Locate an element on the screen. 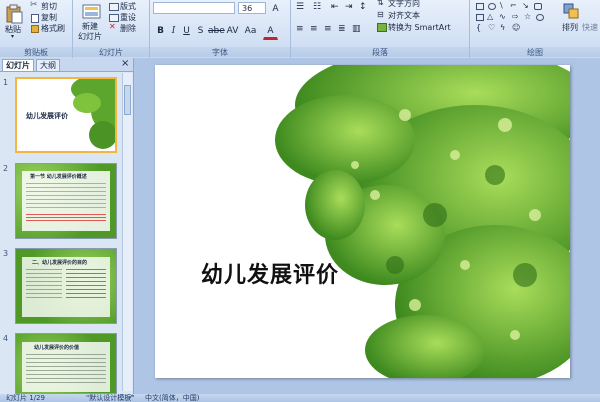 The width and height of the screenshot is (600, 402). columns-icon: ▥ is located at coordinates (356, 29).